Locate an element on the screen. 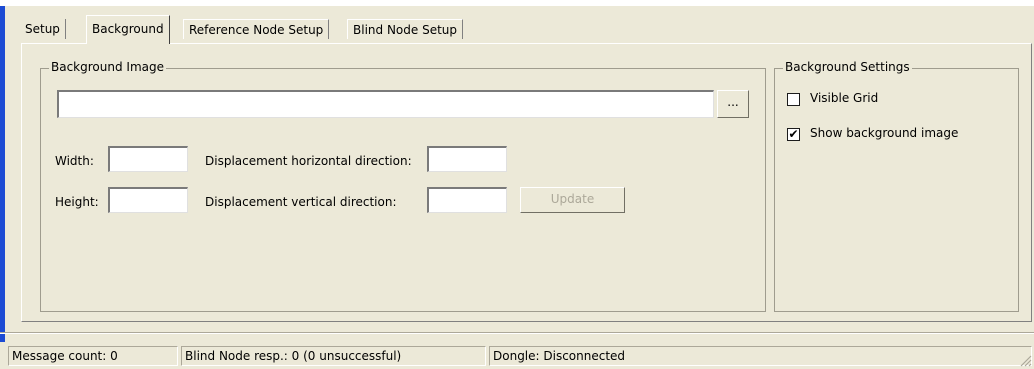 This screenshot has width=1034, height=369. height-input is located at coordinates (148, 200).